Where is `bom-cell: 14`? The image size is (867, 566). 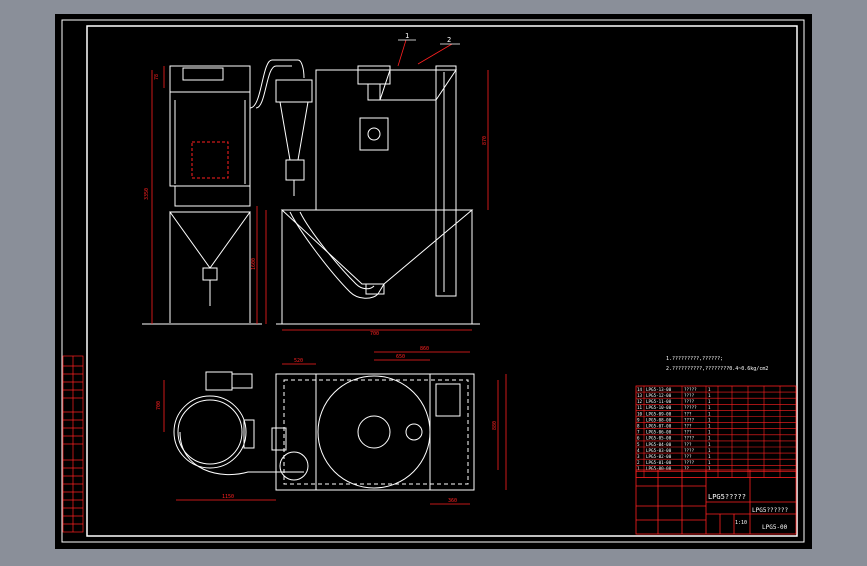 bom-cell: 14 is located at coordinates (640, 389).